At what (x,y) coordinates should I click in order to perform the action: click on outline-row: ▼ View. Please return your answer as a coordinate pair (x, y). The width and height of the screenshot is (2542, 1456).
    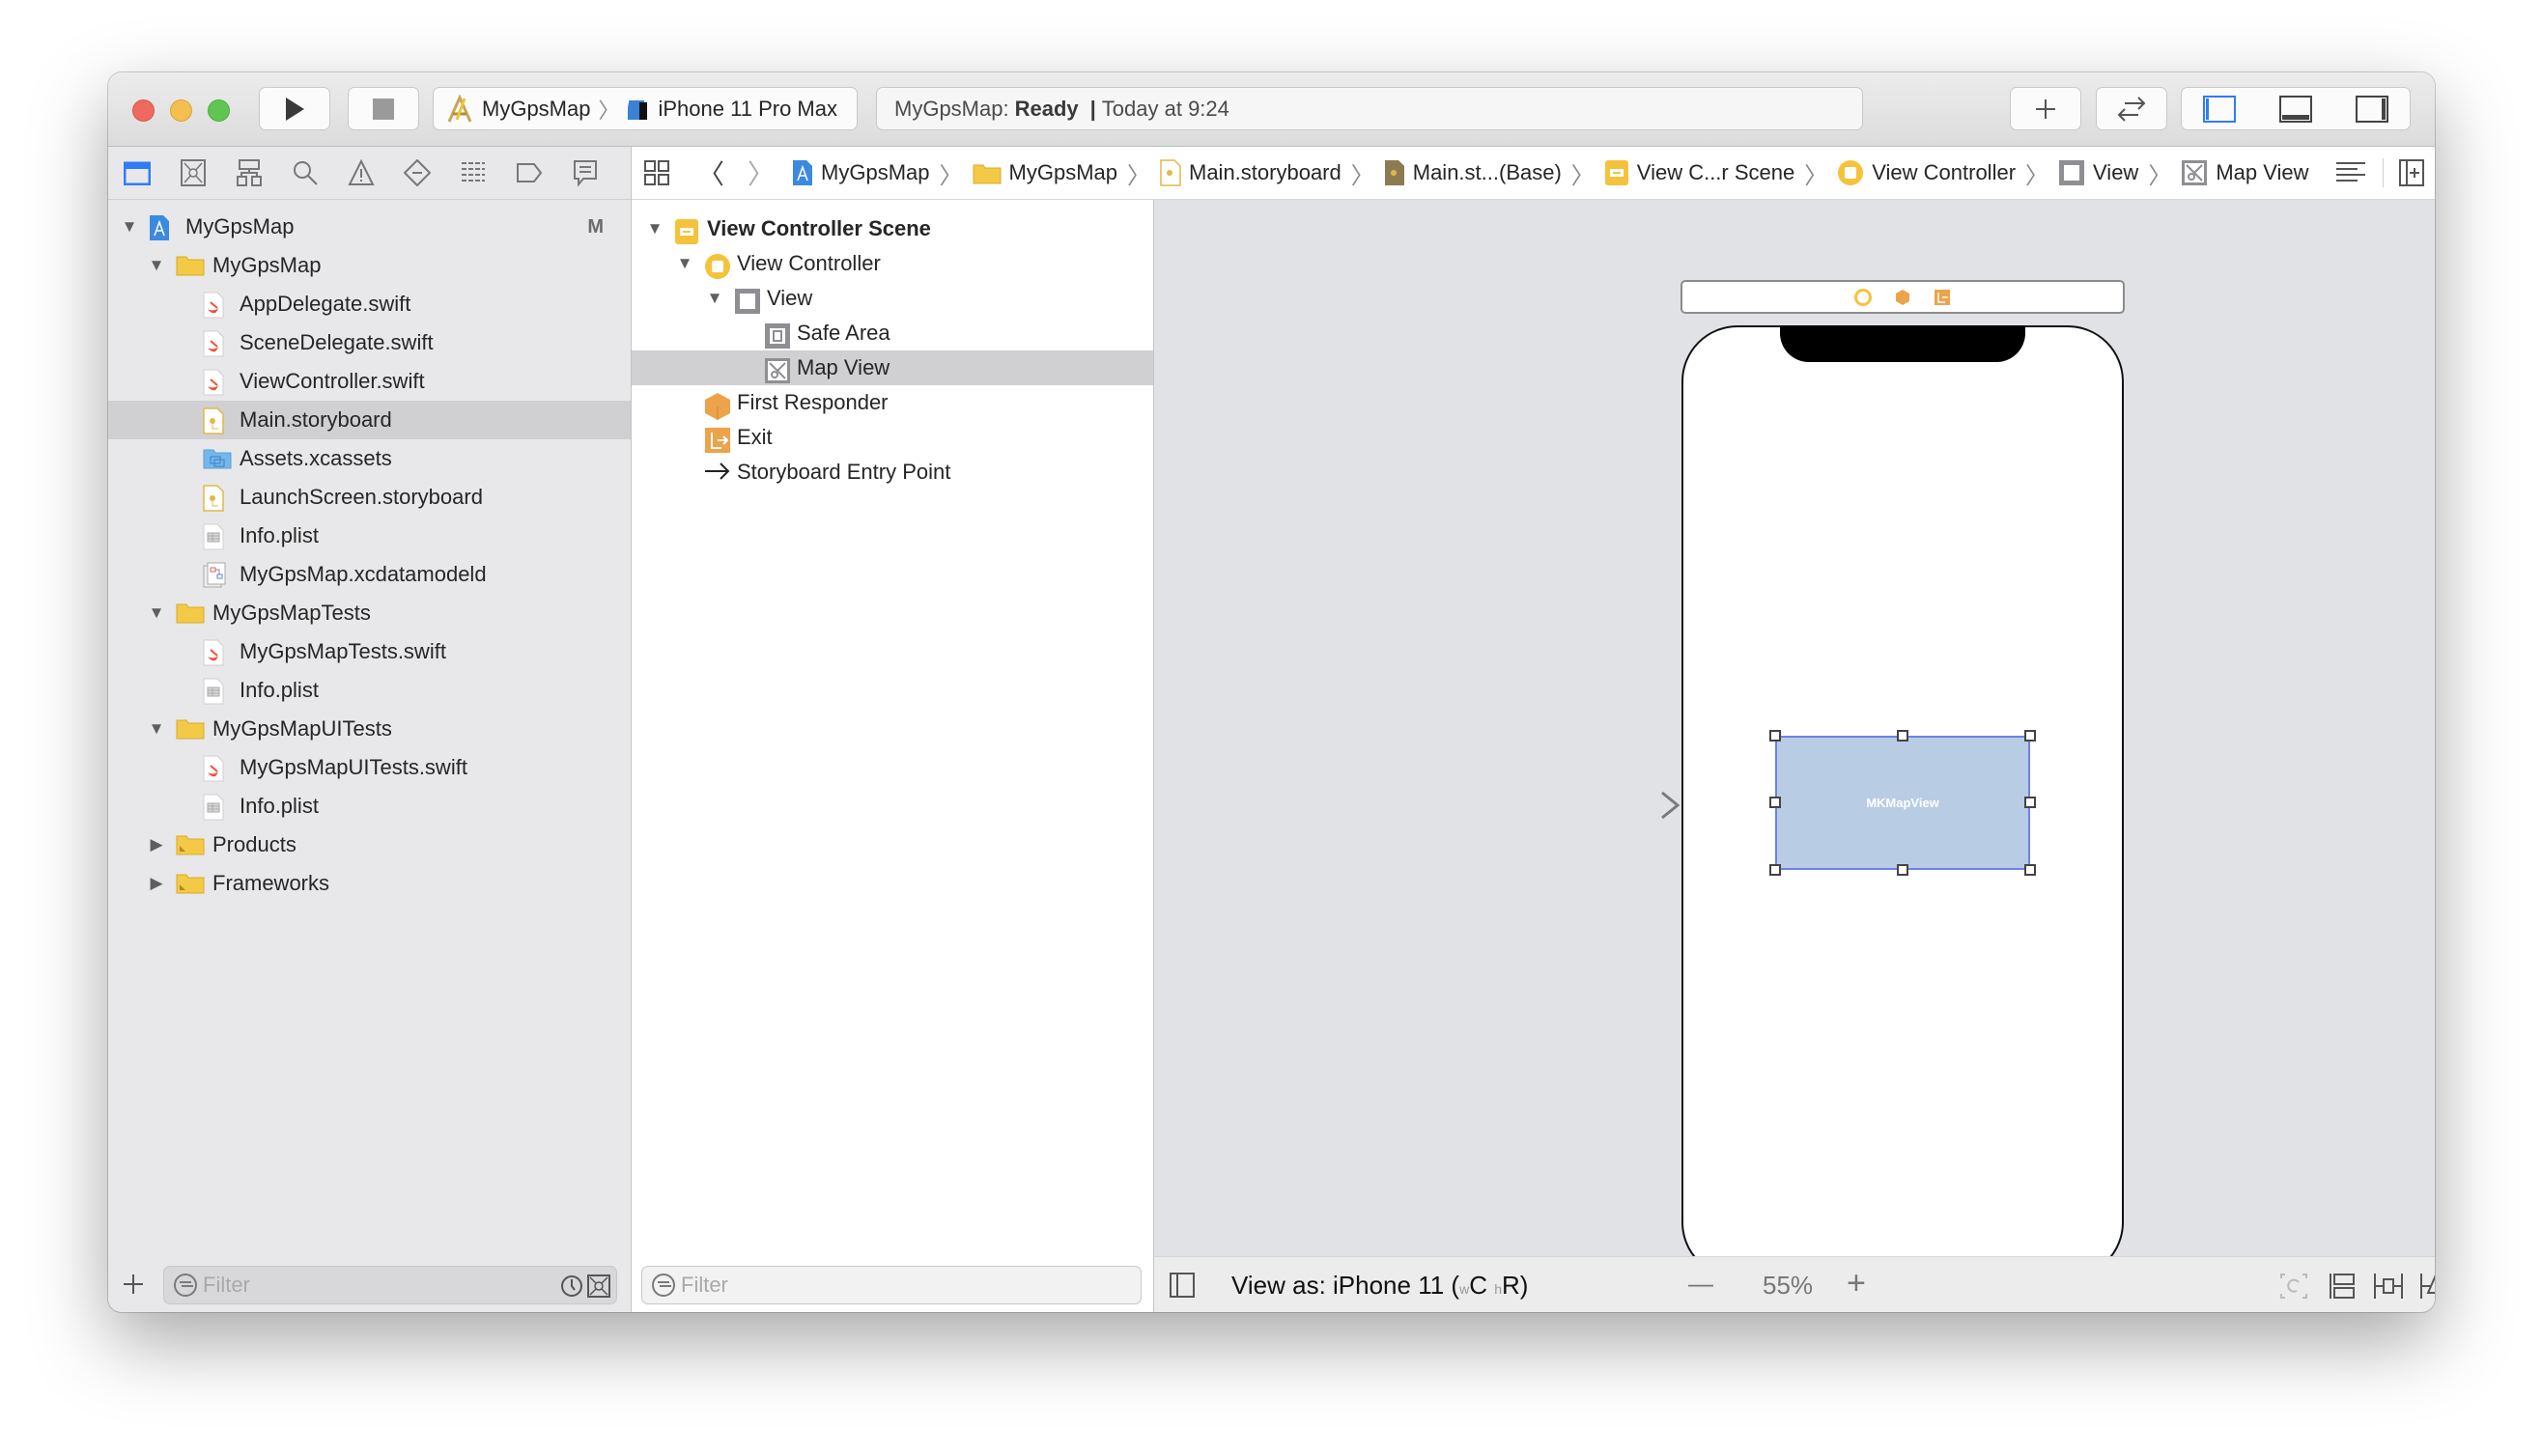
    Looking at the image, I should click on (892, 299).